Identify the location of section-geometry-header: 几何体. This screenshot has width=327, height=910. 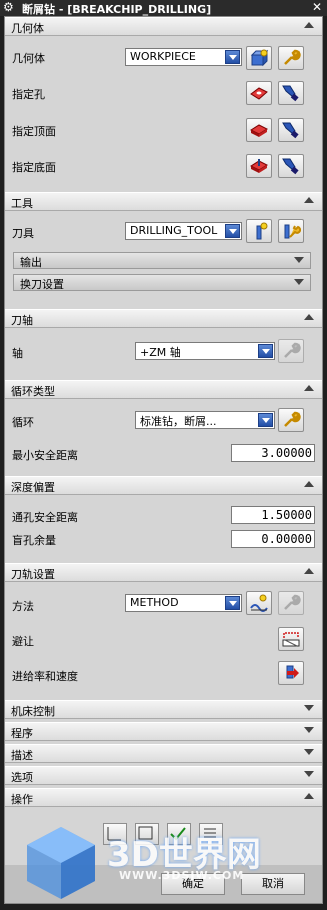
(163, 26).